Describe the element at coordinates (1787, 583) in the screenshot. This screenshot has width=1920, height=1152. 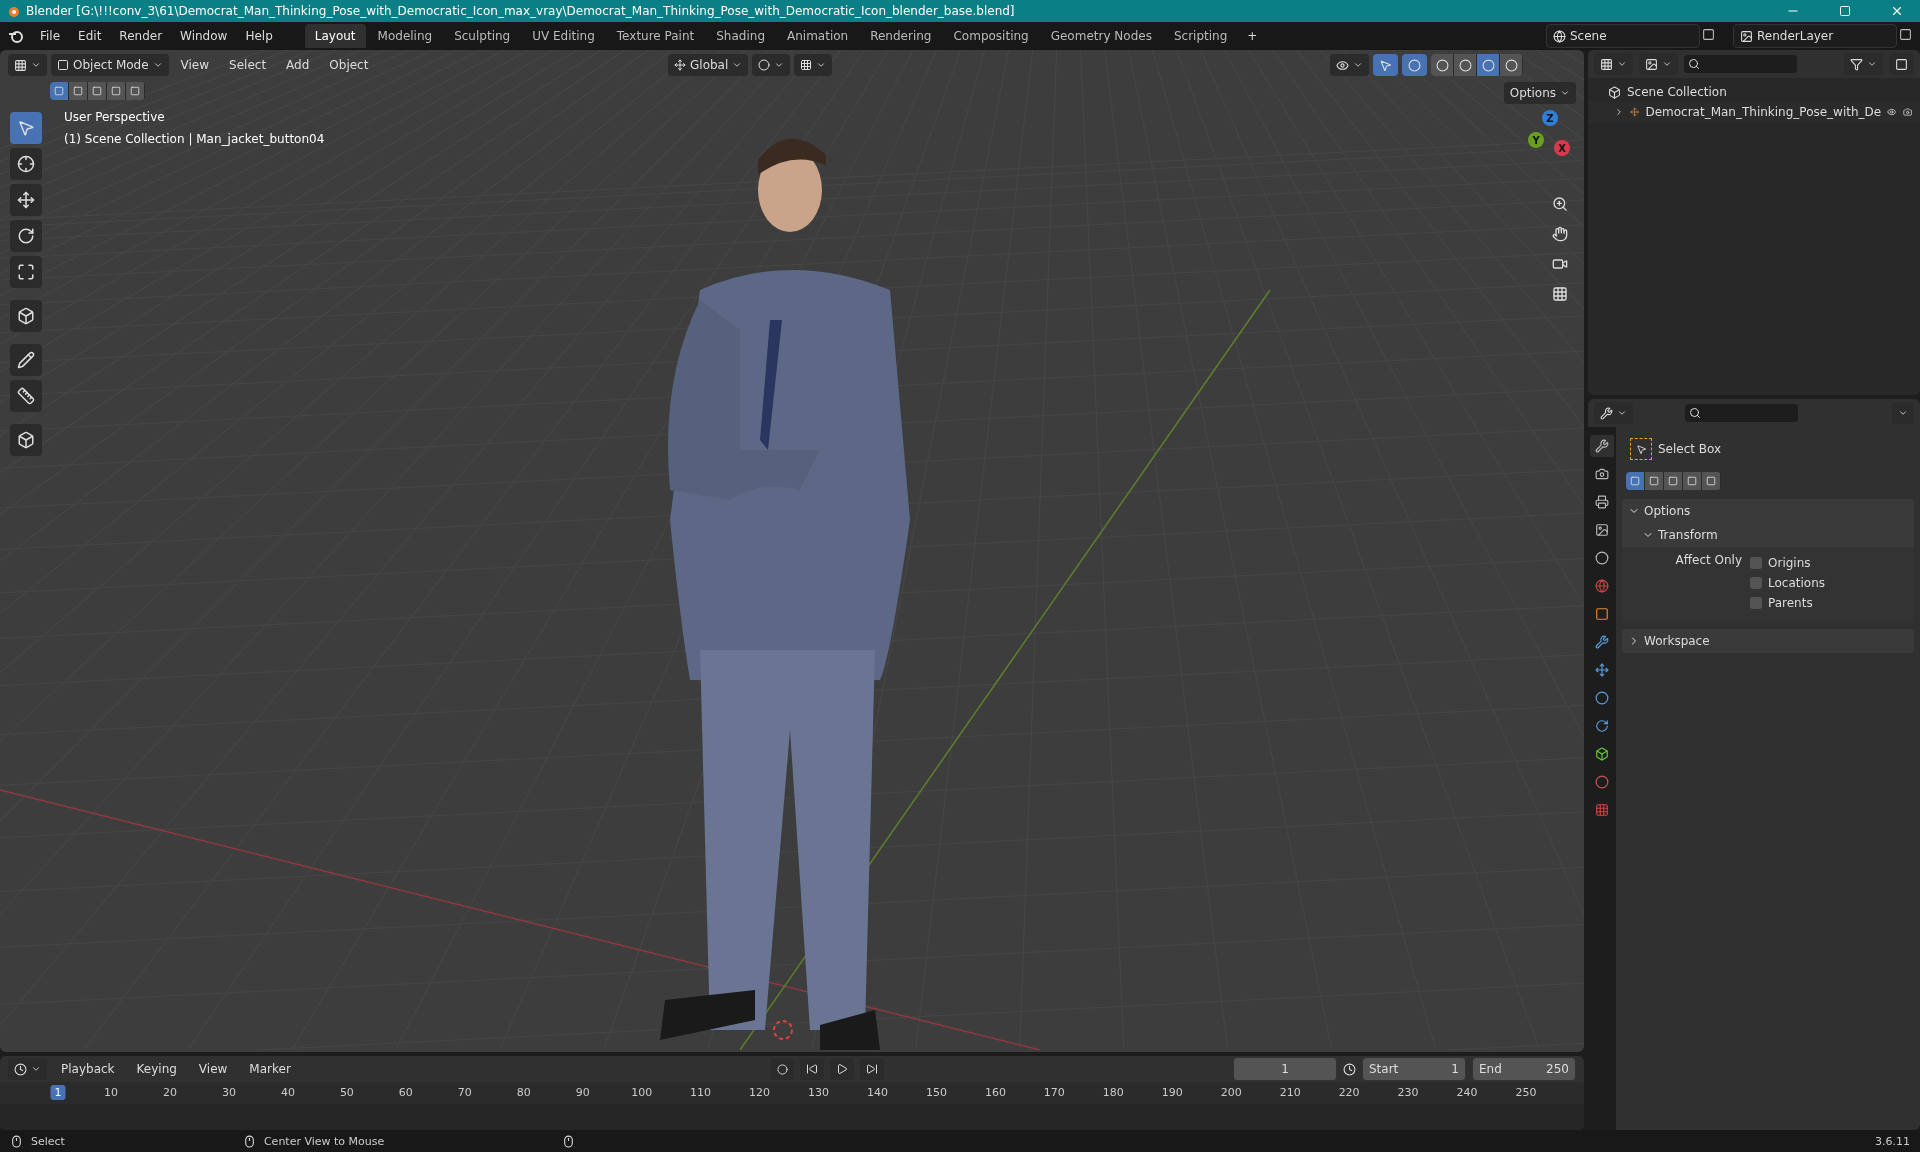
I see `checkbox: Locations` at that location.